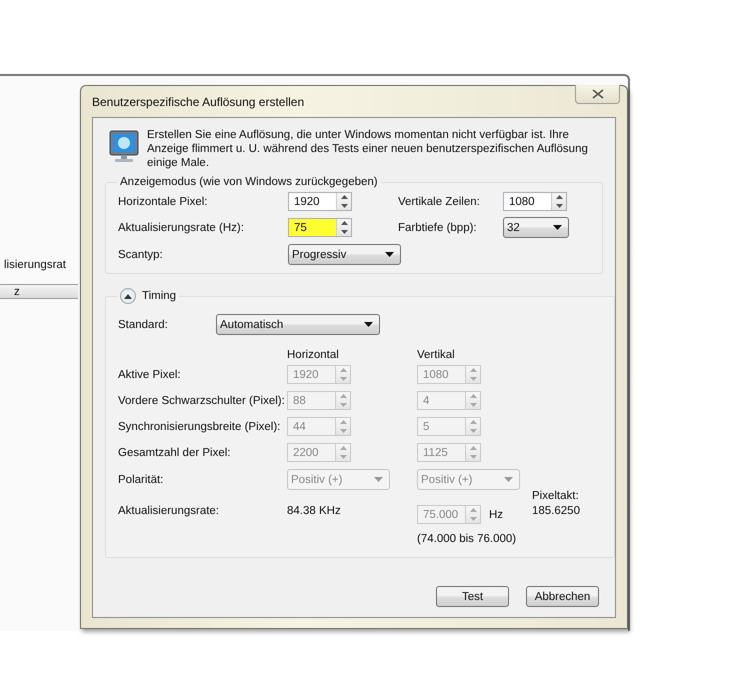 This screenshot has width=742, height=673. What do you see at coordinates (536, 227) in the screenshot?
I see `dropdown: 32` at bounding box center [536, 227].